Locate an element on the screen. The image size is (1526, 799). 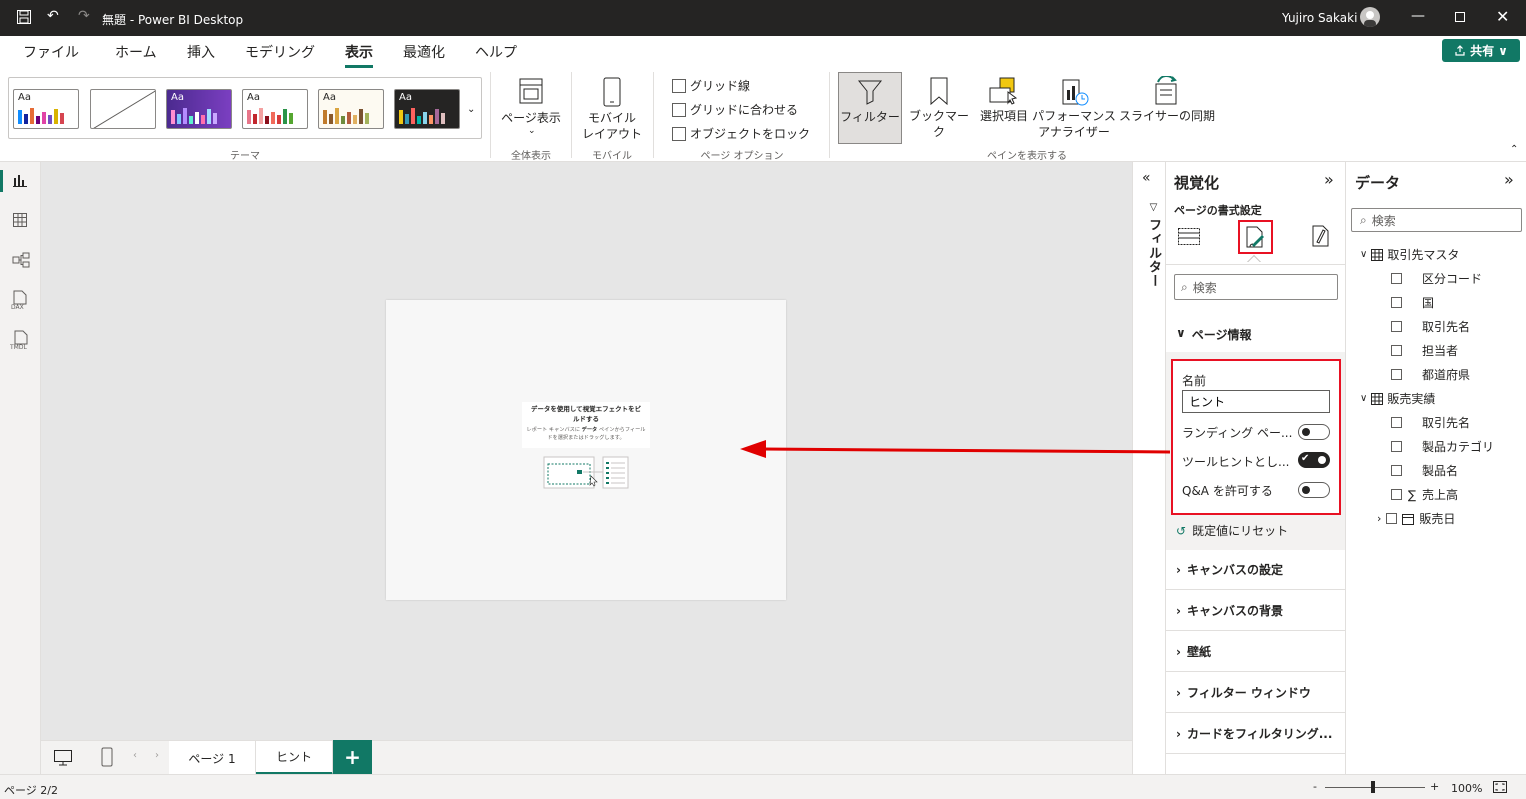
format-page-button is located at coordinates (1255, 237).